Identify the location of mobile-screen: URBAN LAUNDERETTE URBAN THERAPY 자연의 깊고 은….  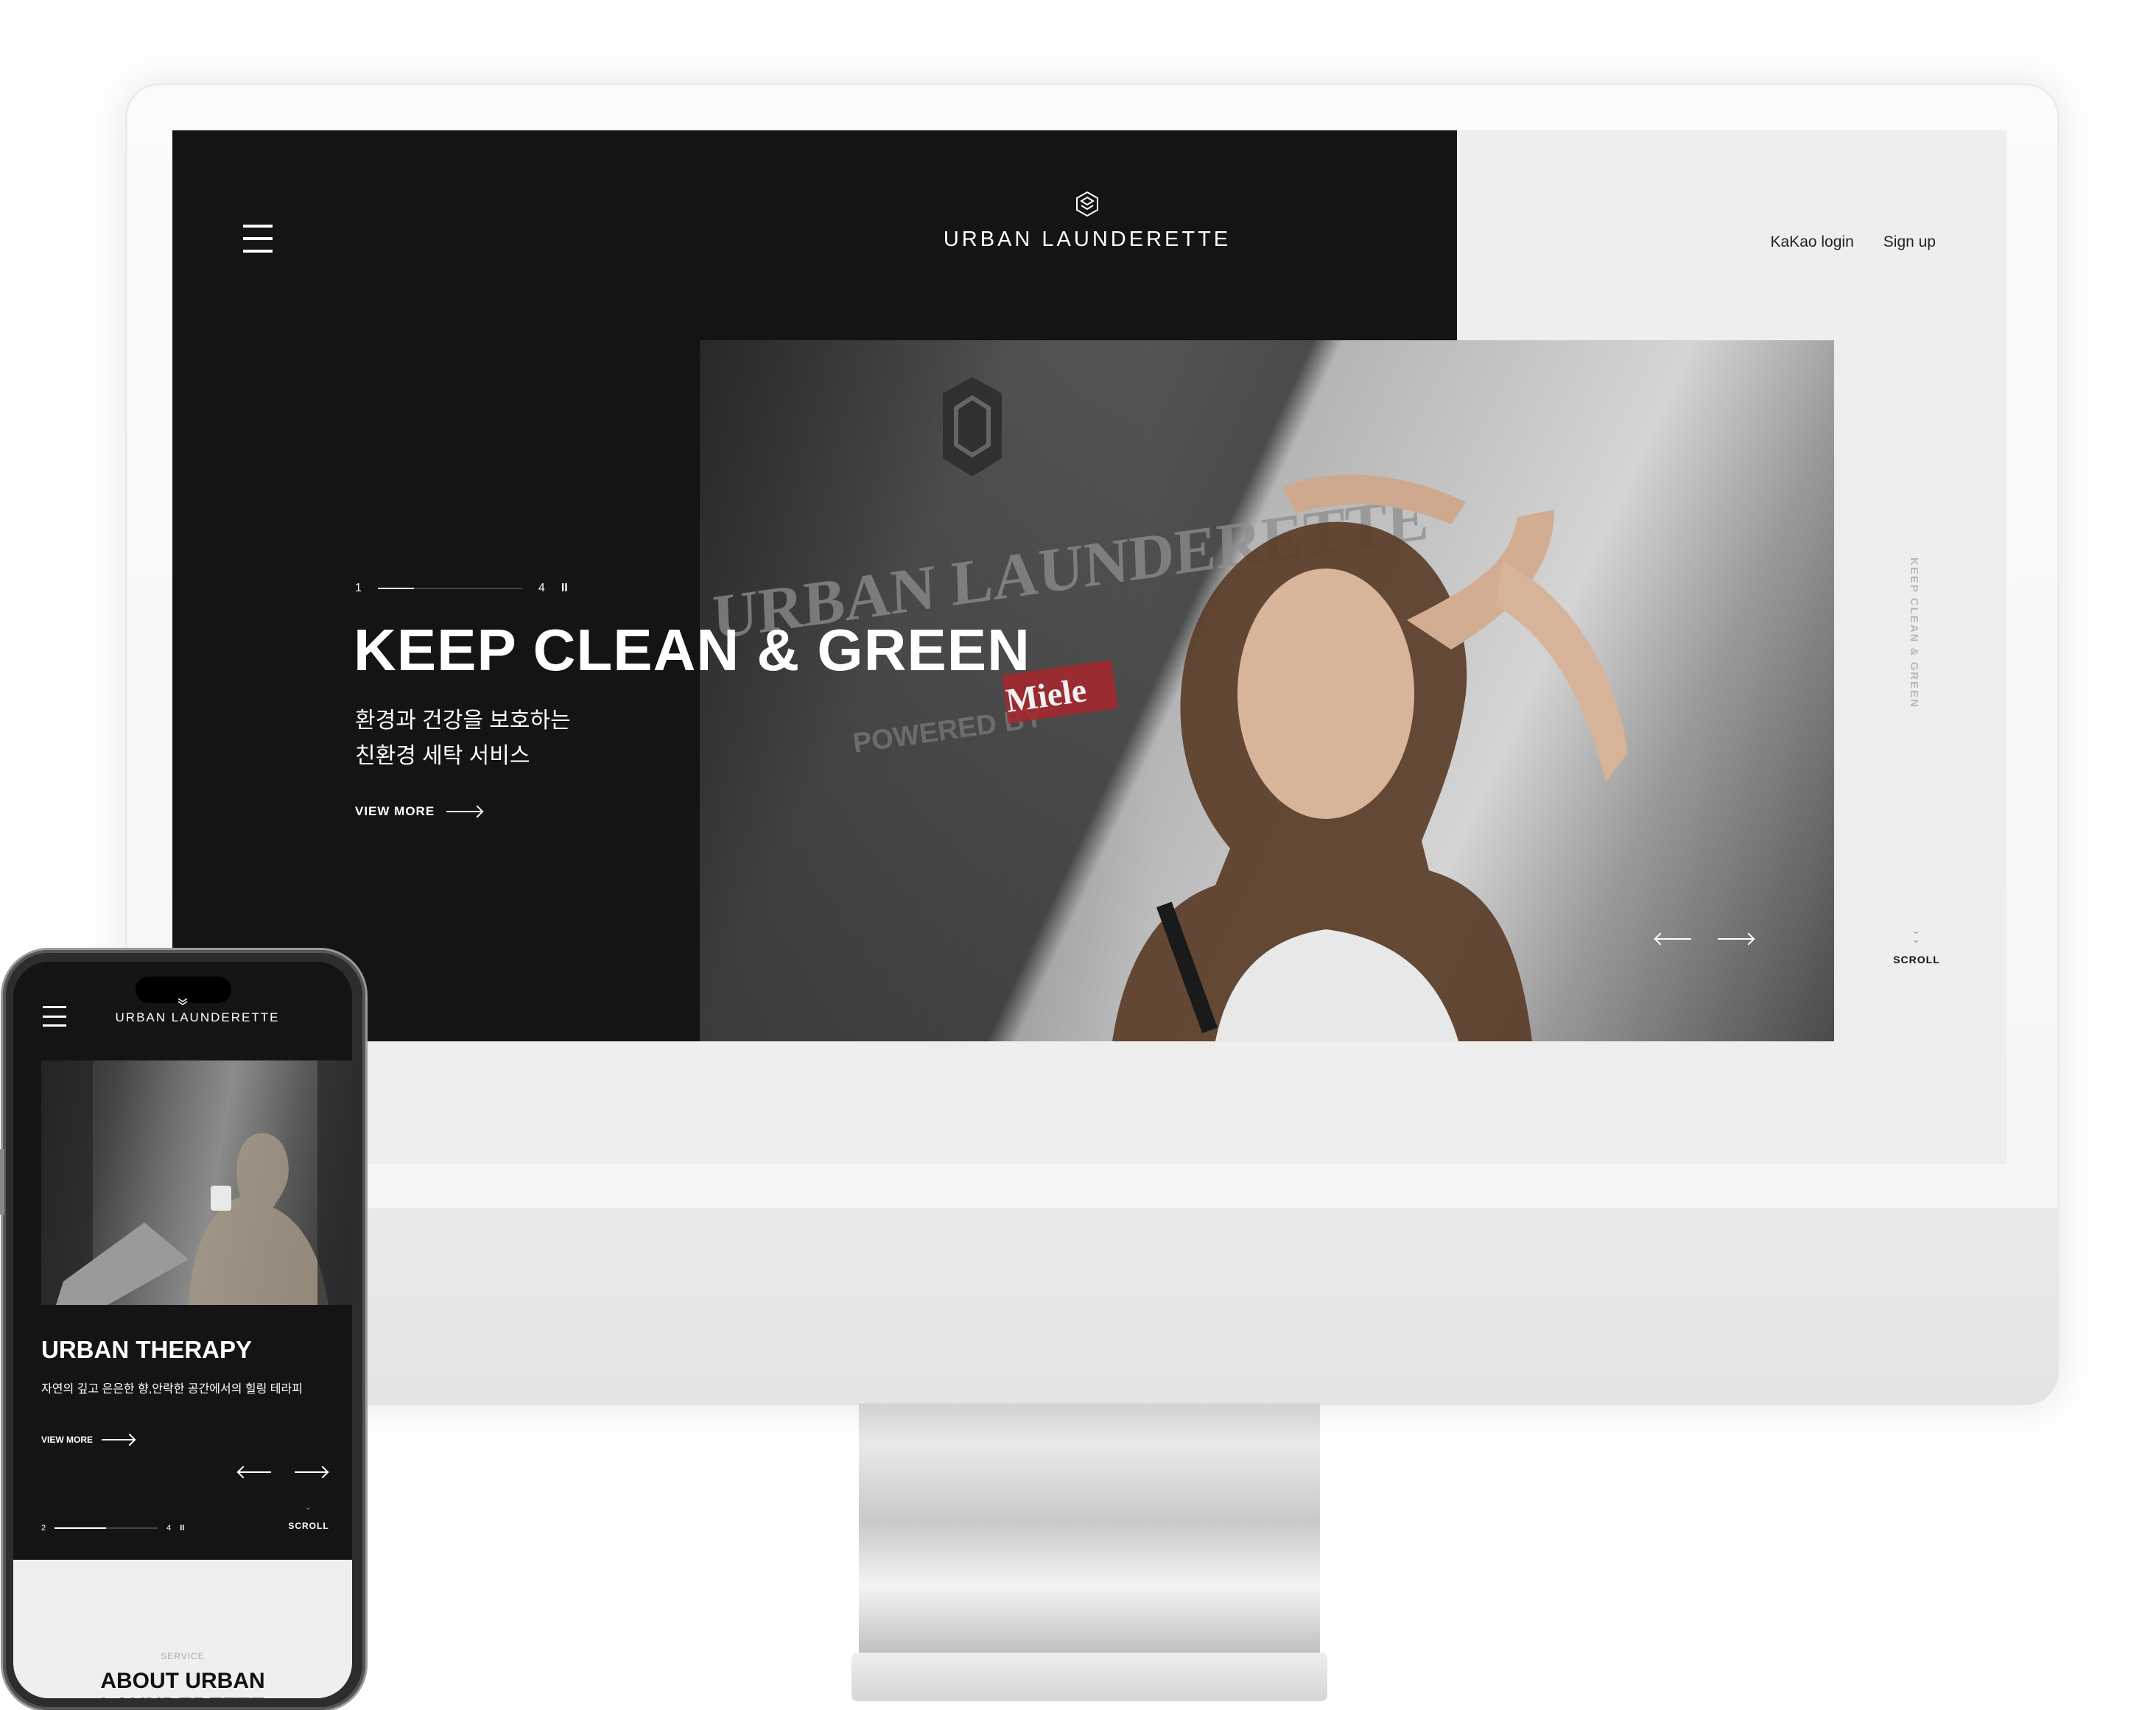
(182, 1330).